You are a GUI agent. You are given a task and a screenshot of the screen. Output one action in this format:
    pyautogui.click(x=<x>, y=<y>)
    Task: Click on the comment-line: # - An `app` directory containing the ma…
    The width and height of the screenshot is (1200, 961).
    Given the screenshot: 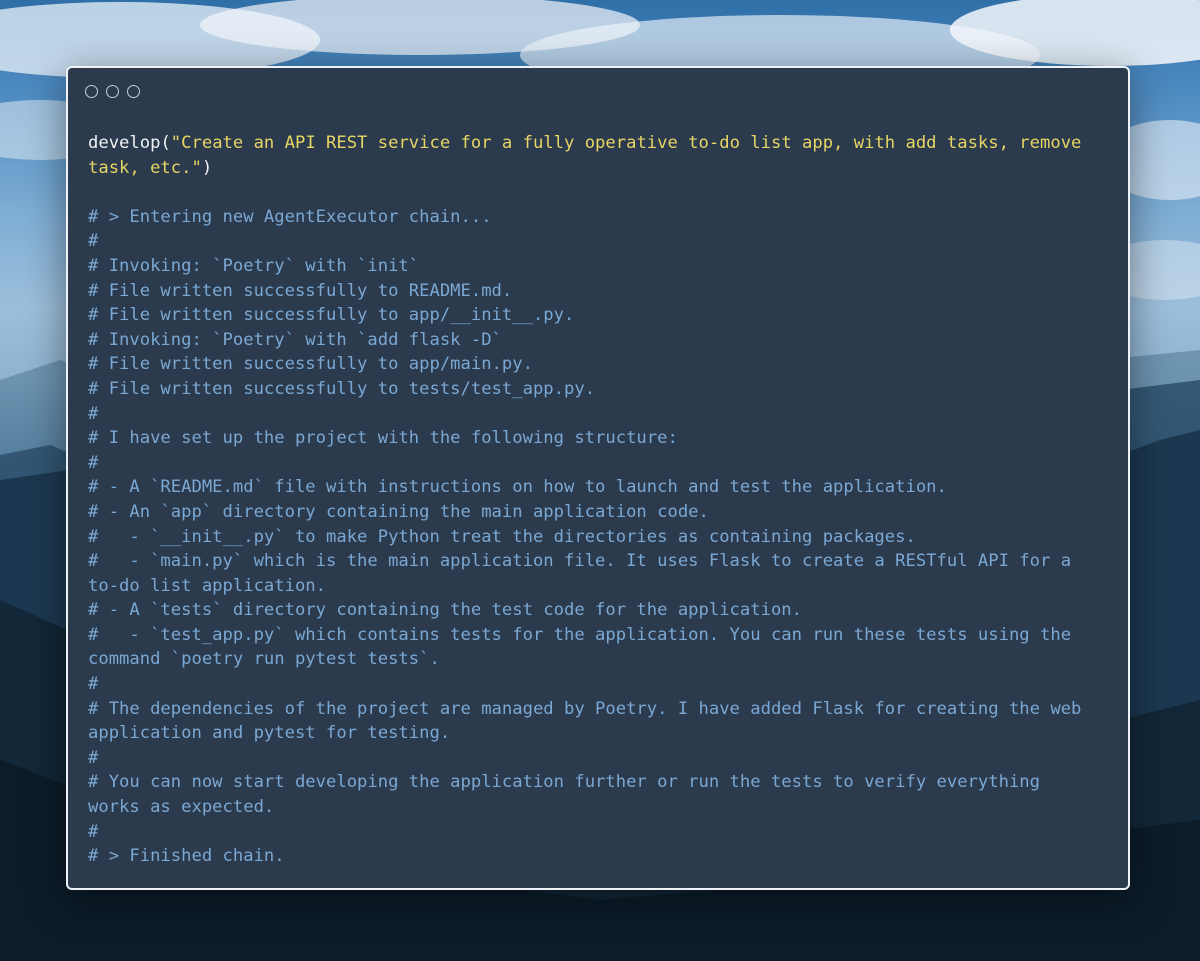 What is the action you would take?
    pyautogui.click(x=398, y=511)
    